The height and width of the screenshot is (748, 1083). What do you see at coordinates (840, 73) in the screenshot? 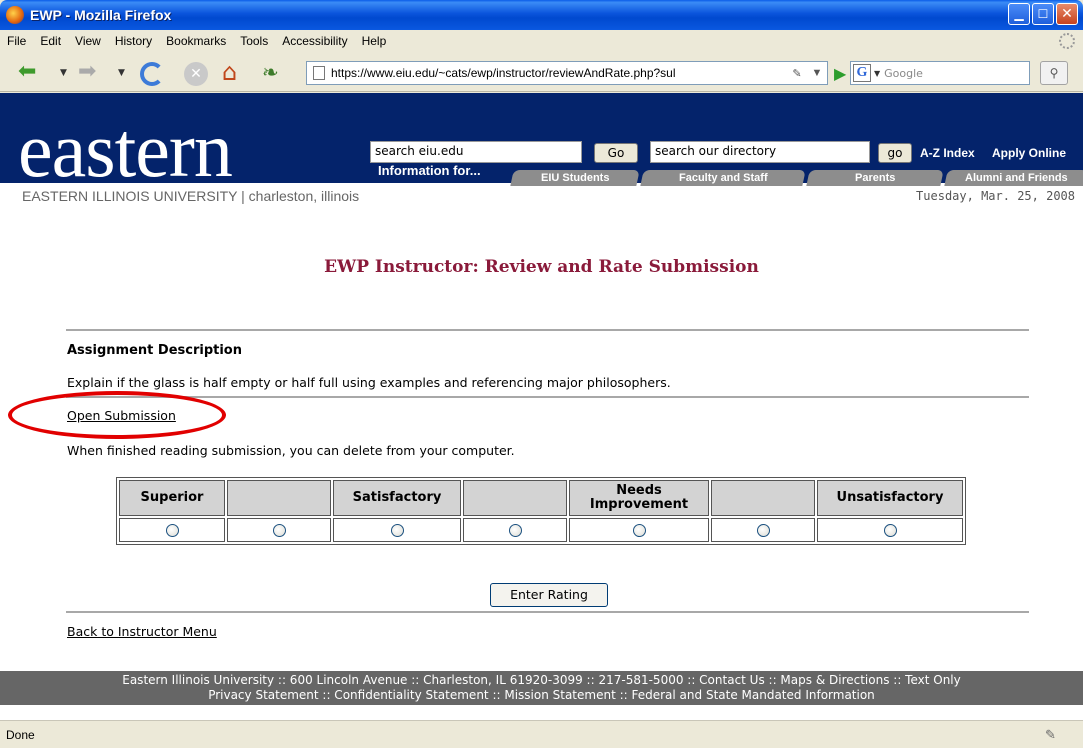
I see `go-arrow-icon: ▶` at bounding box center [840, 73].